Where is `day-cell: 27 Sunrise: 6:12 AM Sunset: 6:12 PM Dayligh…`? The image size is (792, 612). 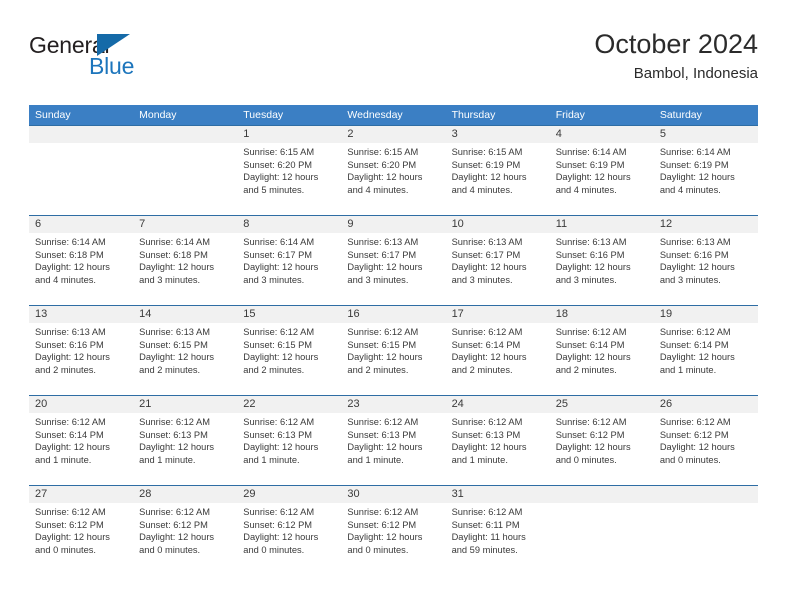 day-cell: 27 Sunrise: 6:12 AM Sunset: 6:12 PM Dayligh… is located at coordinates (81, 530).